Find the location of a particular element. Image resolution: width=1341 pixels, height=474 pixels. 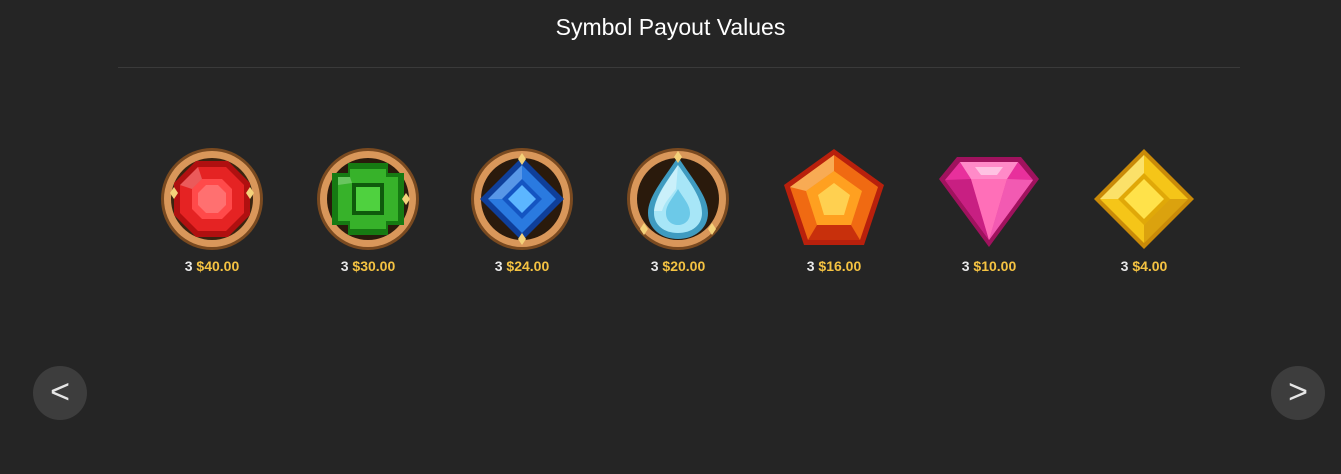

orange-pentagon-gem-icon is located at coordinates (834, 197).